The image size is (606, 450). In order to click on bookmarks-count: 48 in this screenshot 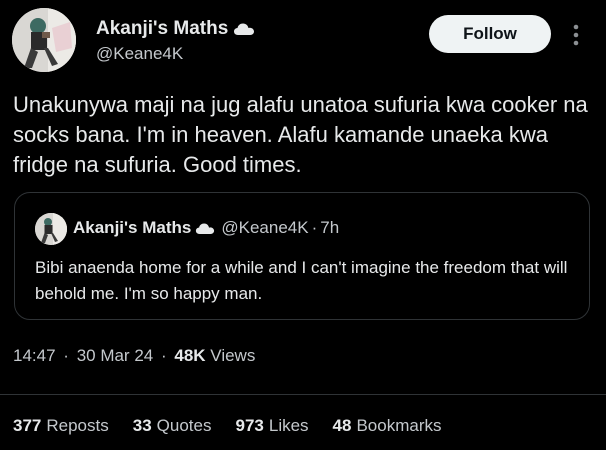, I will do `click(342, 425)`.